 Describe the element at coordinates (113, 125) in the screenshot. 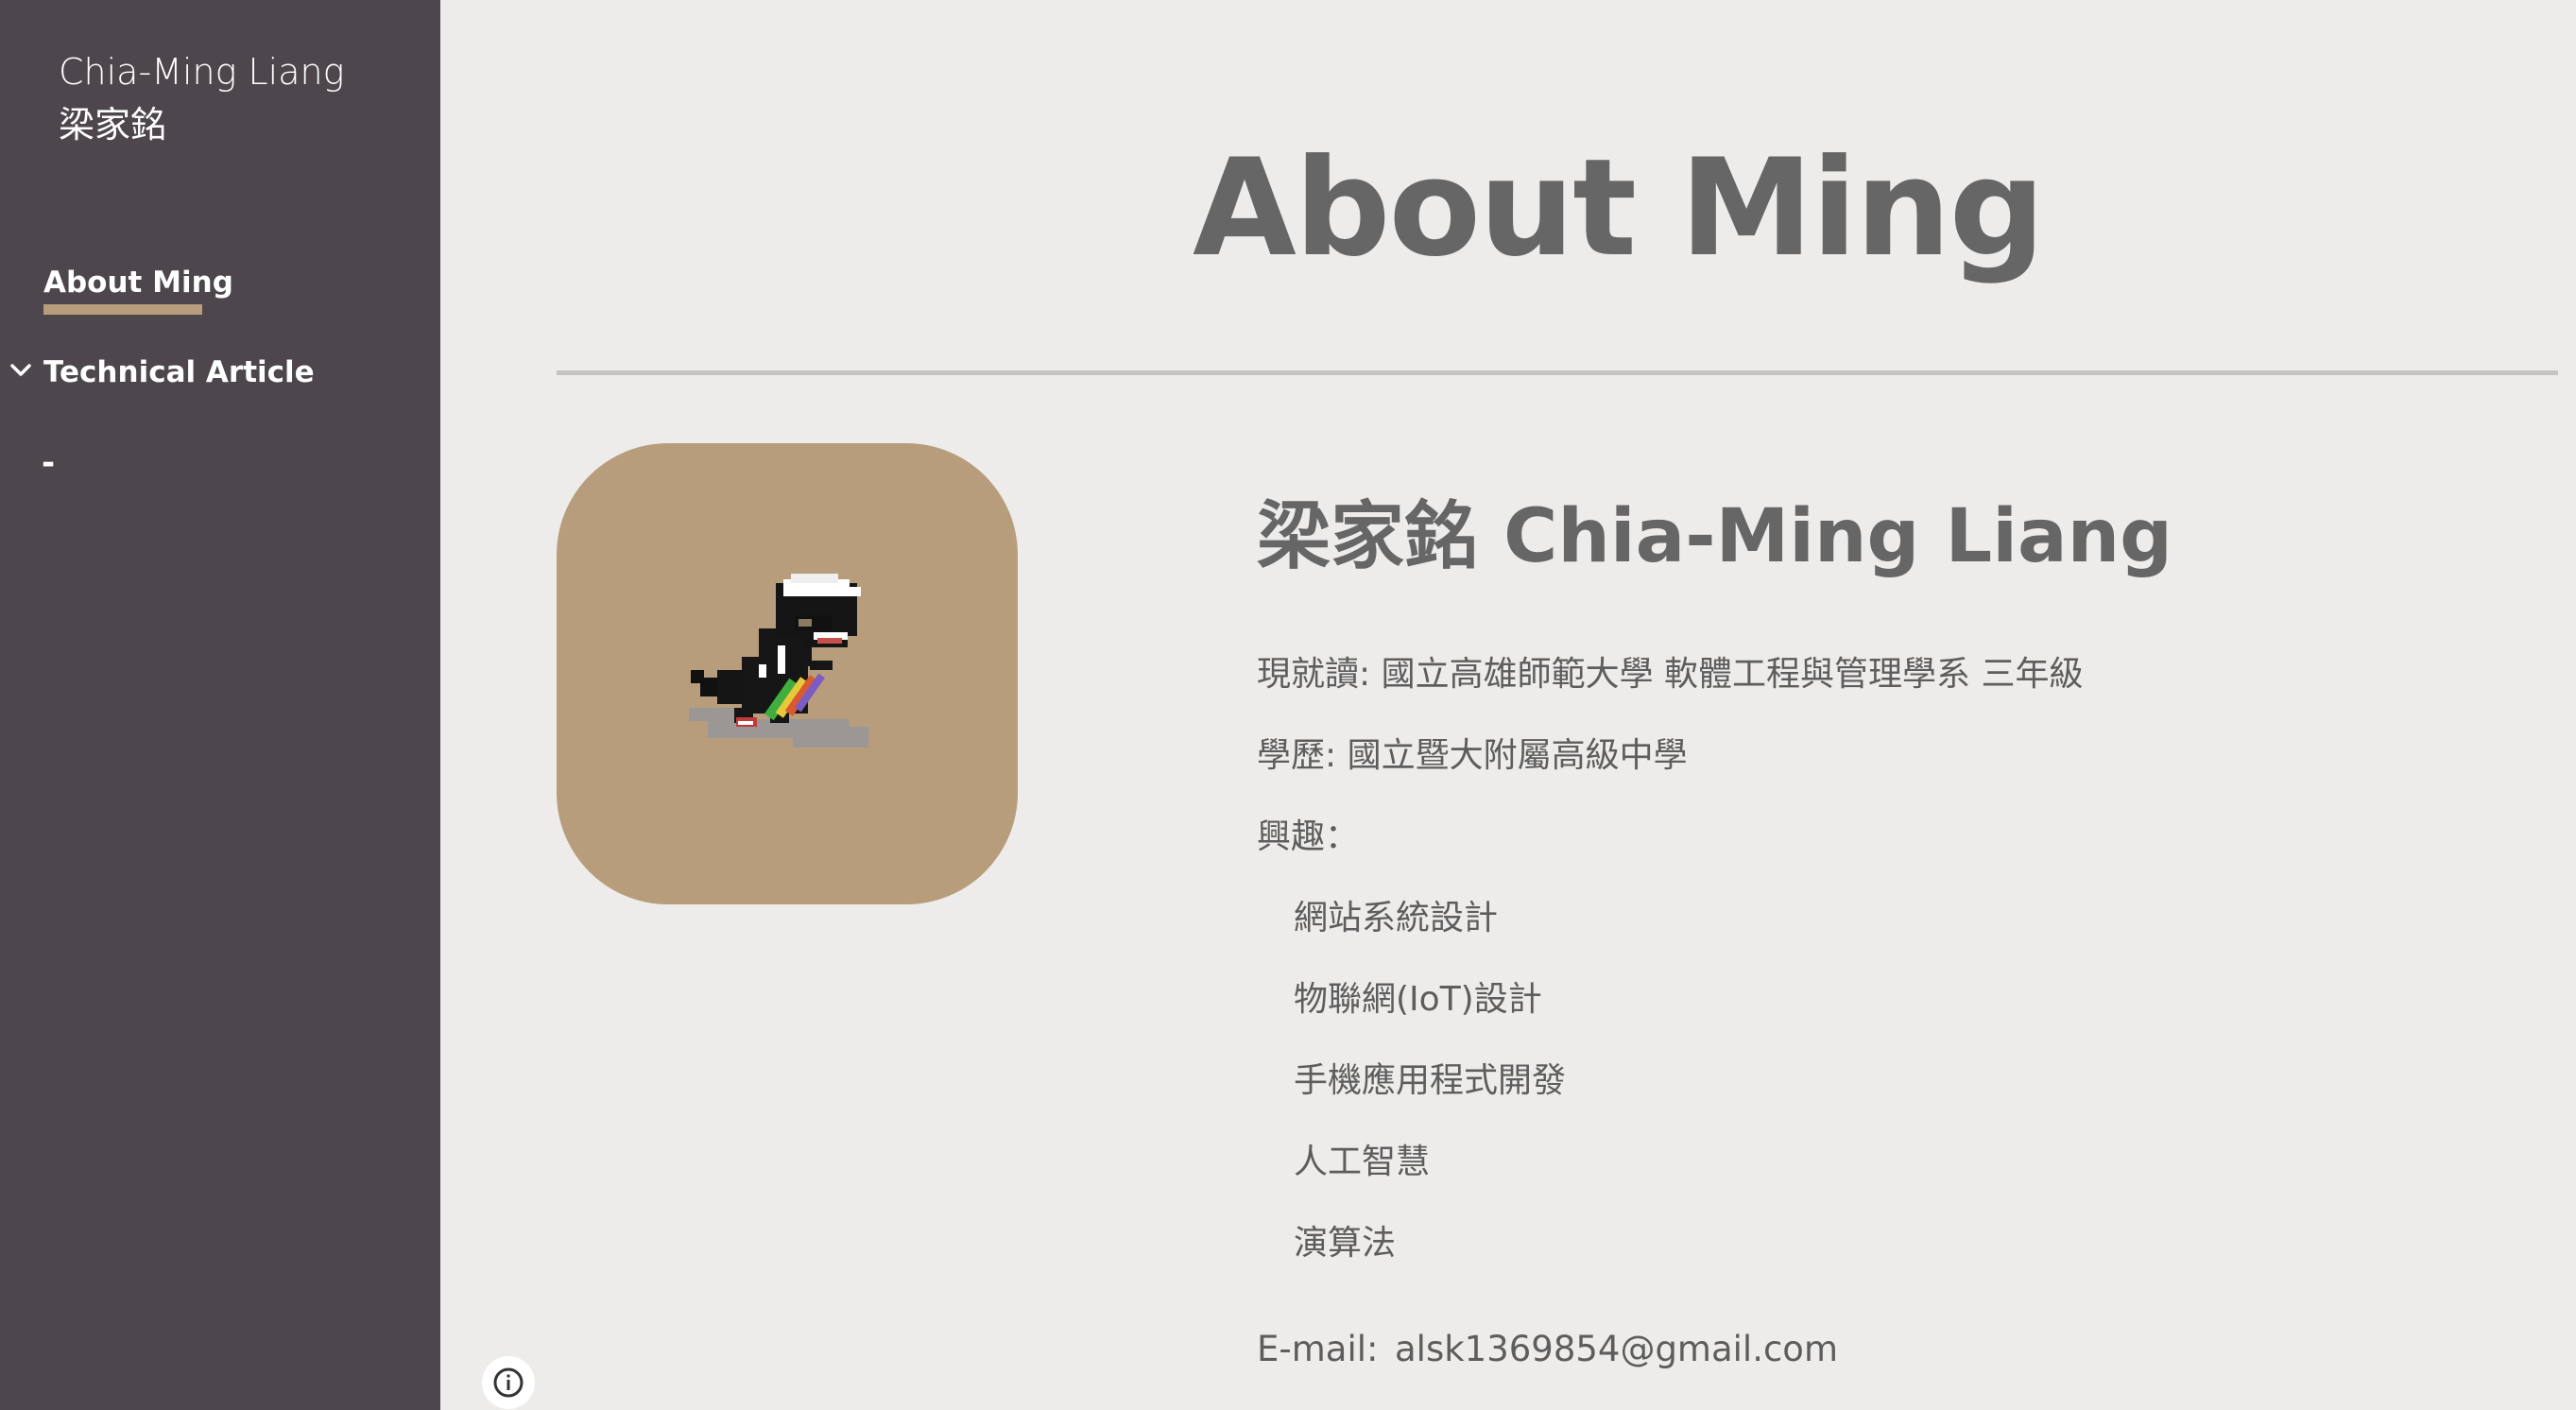

I see `site-title-chinese: 梁家銘` at that location.